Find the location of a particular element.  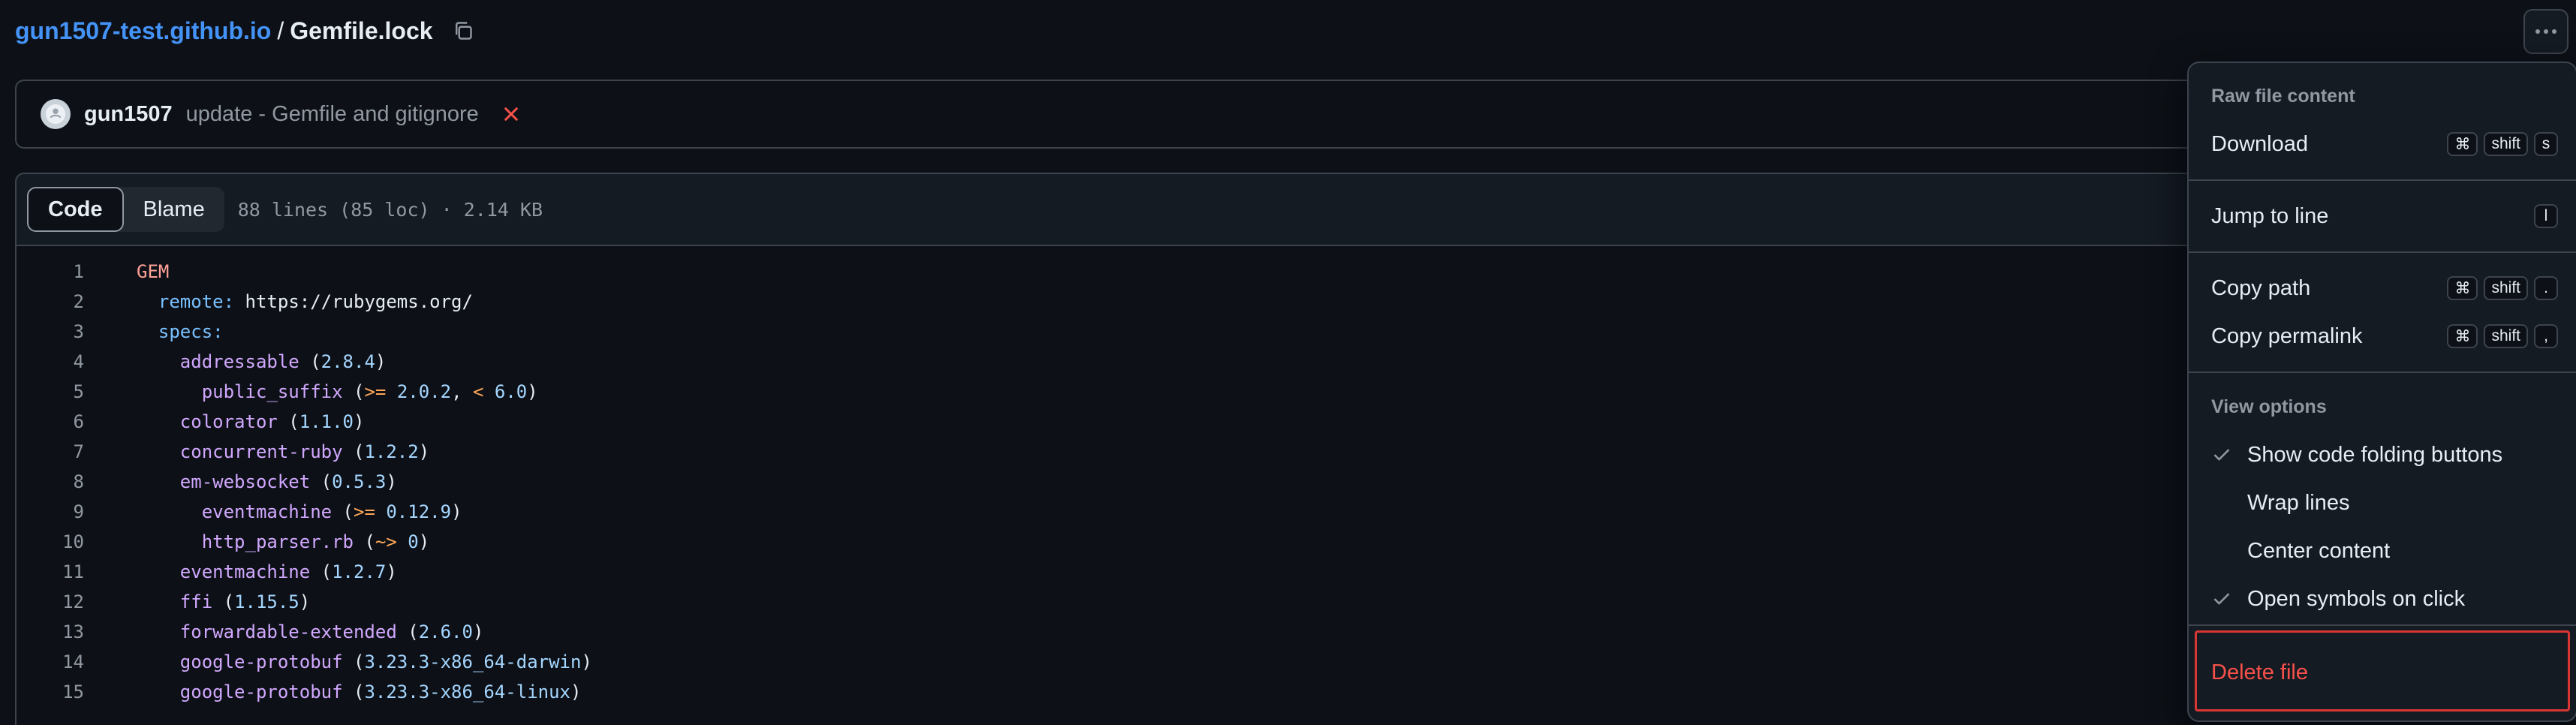

menu-item-open-symbols: Open symbols on click is located at coordinates (2382, 599).